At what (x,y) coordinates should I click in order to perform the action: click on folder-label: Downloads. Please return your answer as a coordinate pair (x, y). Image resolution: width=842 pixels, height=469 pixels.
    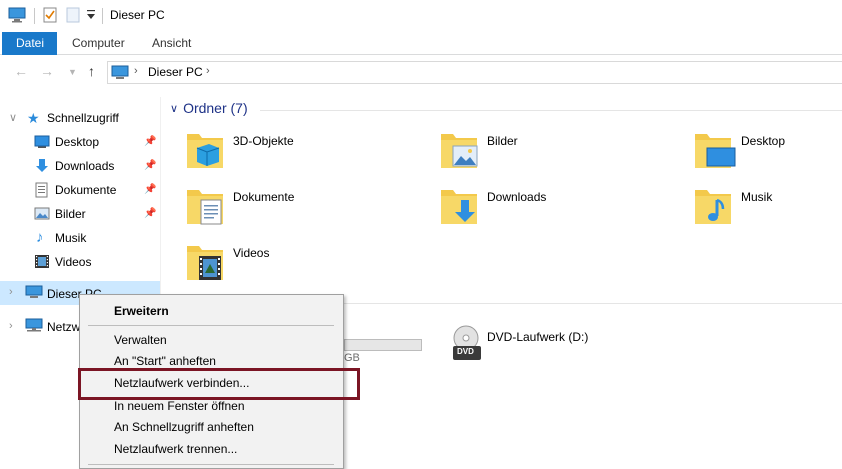
    Looking at the image, I should click on (516, 197).